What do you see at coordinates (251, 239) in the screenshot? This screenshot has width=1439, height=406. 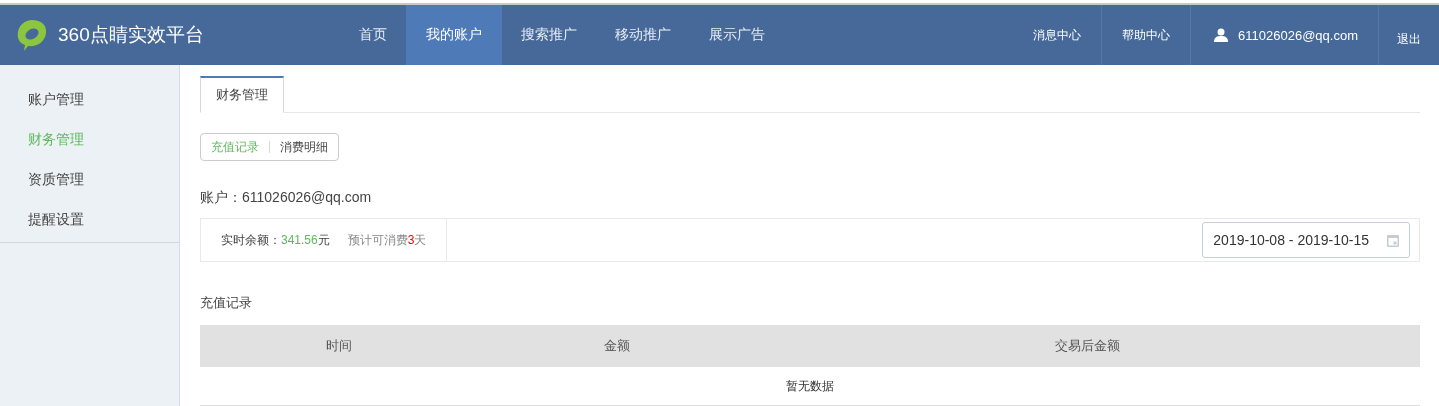 I see `balance-label: 实时余额：` at bounding box center [251, 239].